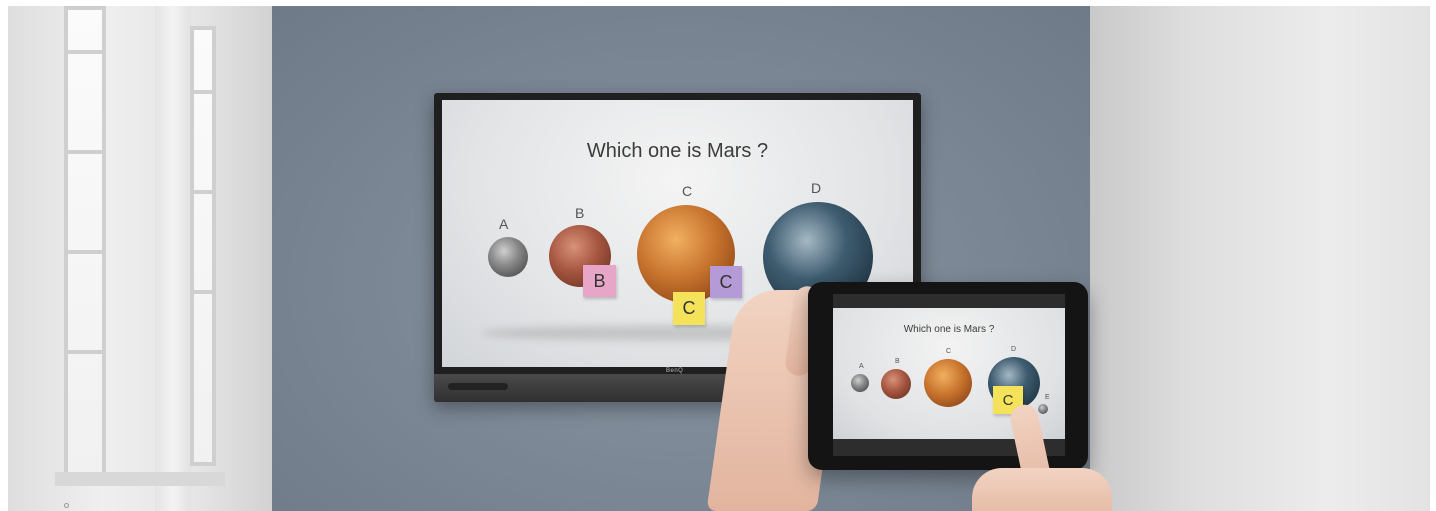 This screenshot has height=511, width=1436. Describe the element at coordinates (897, 361) in the screenshot. I see `tablet-option-label-b: B` at that location.